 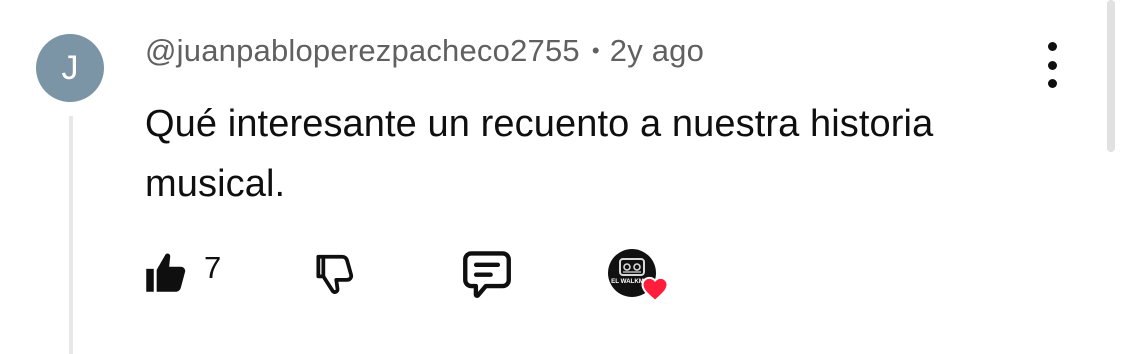 What do you see at coordinates (166, 272) in the screenshot?
I see `thumbs-up-icon` at bounding box center [166, 272].